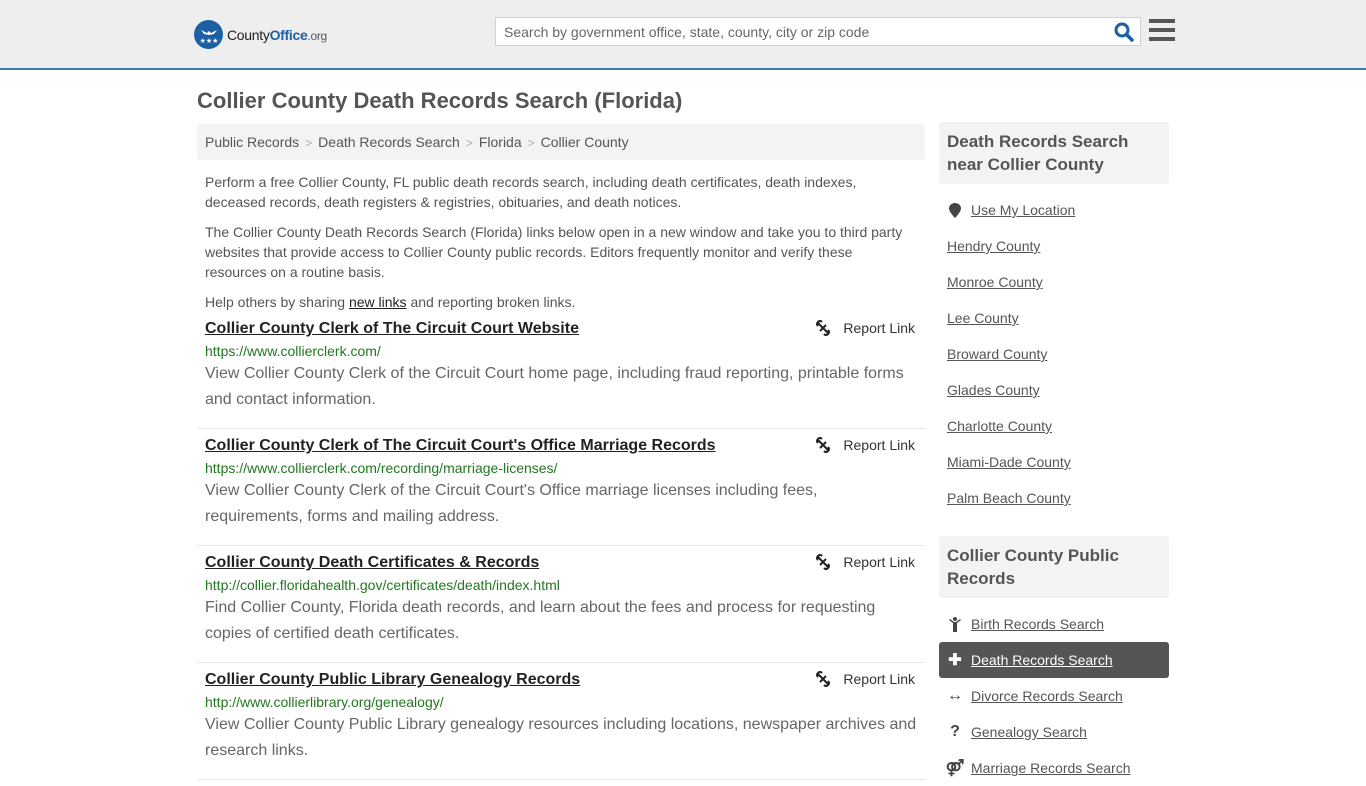 The image size is (1366, 786). What do you see at coordinates (955, 624) in the screenshot?
I see `child-icon` at bounding box center [955, 624].